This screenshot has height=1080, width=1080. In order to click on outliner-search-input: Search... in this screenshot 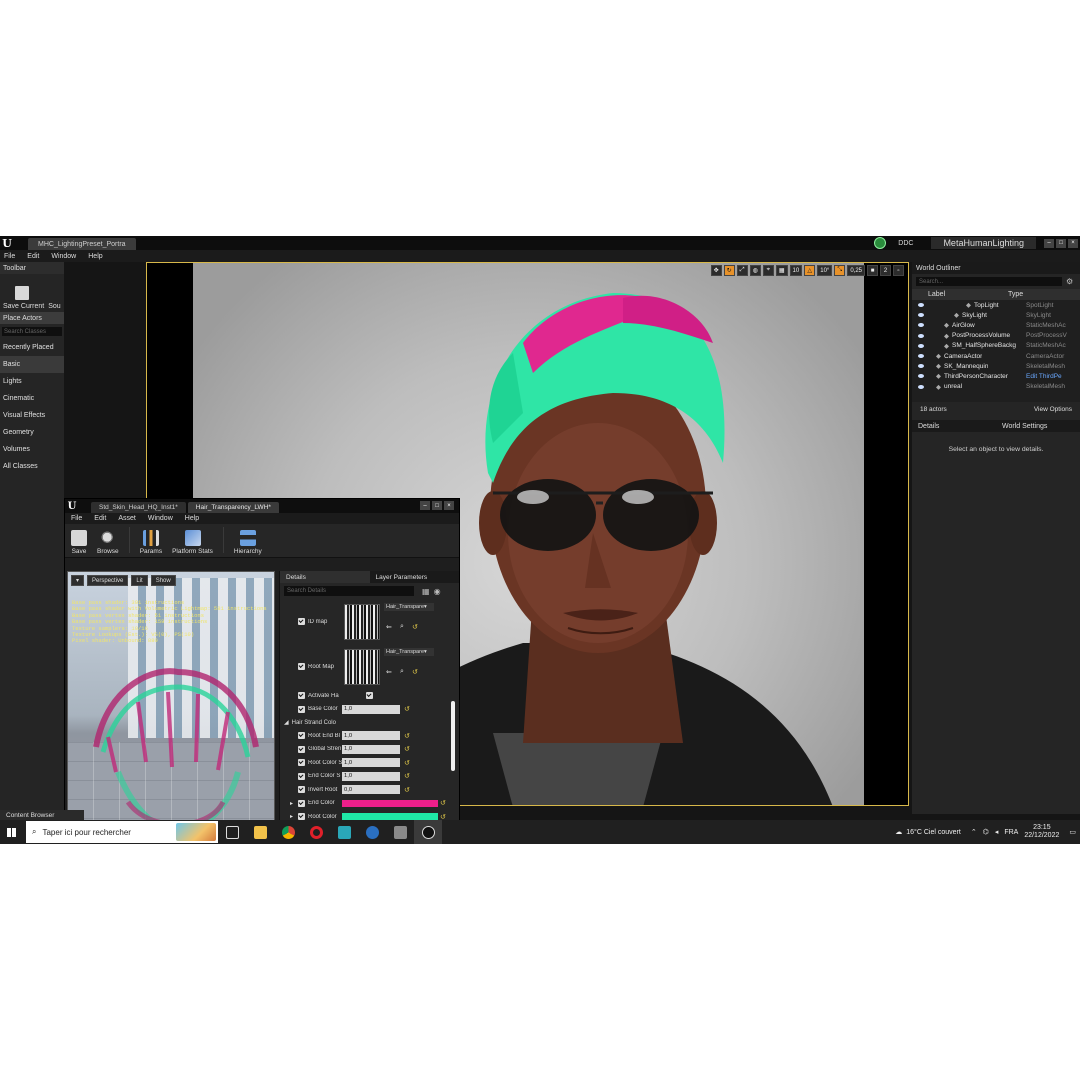, I will do `click(989, 281)`.